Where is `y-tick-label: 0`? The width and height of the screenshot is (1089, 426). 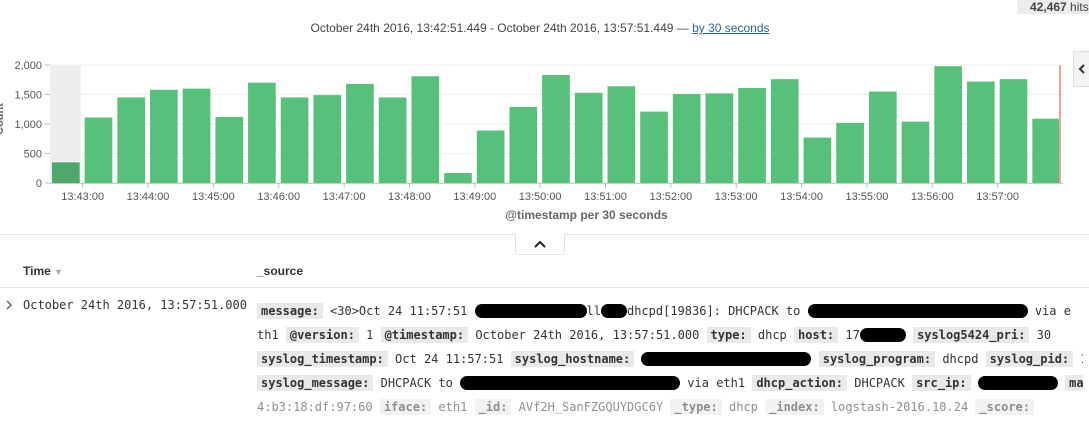 y-tick-label: 0 is located at coordinates (39, 184).